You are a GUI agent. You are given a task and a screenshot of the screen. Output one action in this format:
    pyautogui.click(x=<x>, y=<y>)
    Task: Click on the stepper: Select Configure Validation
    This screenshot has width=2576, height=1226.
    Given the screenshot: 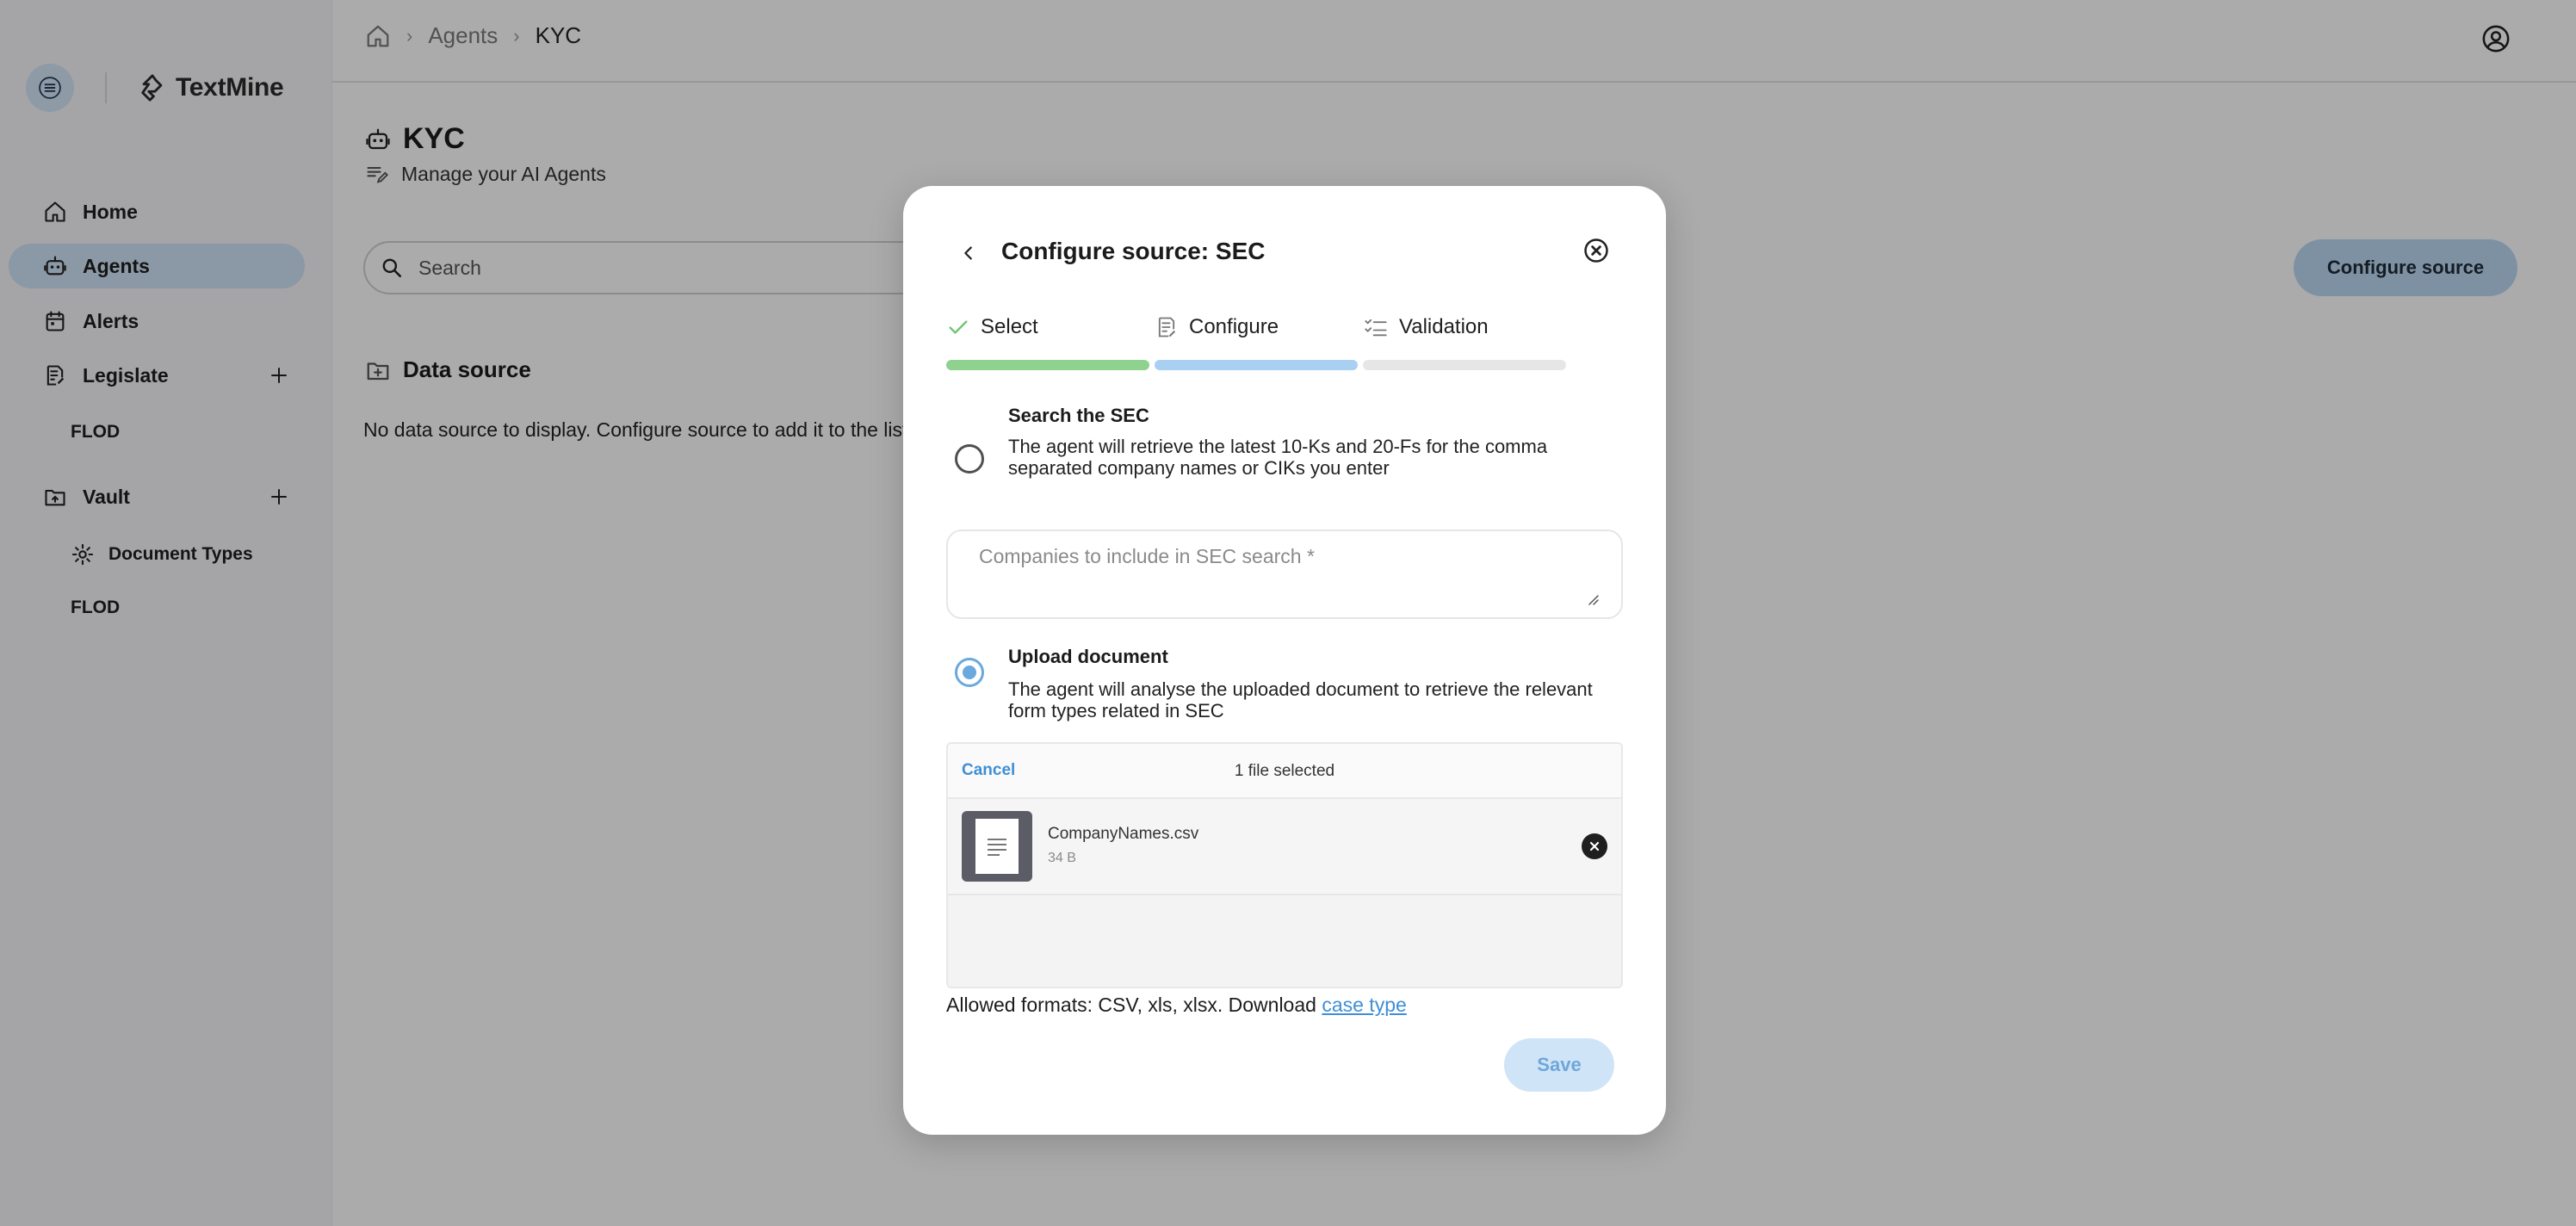 What is the action you would take?
    pyautogui.click(x=1261, y=342)
    